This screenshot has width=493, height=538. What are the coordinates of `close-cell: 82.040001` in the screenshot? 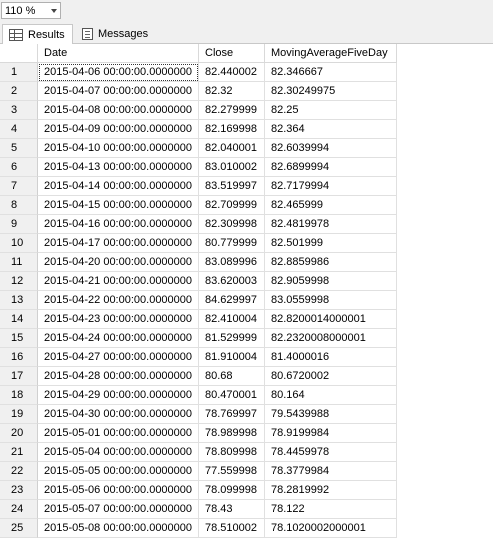 It's located at (232, 148).